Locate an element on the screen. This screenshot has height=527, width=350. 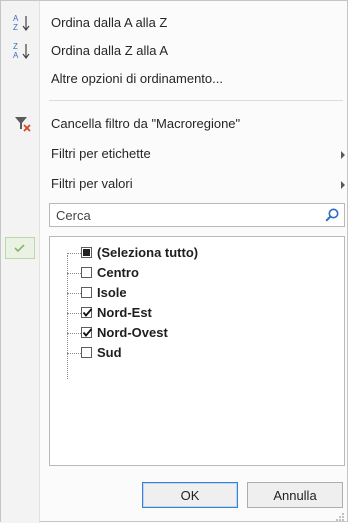
menu-separator is located at coordinates (196, 100).